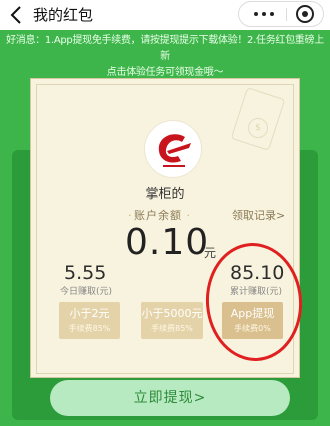  I want to click on username: 掌柜的, so click(165, 194).